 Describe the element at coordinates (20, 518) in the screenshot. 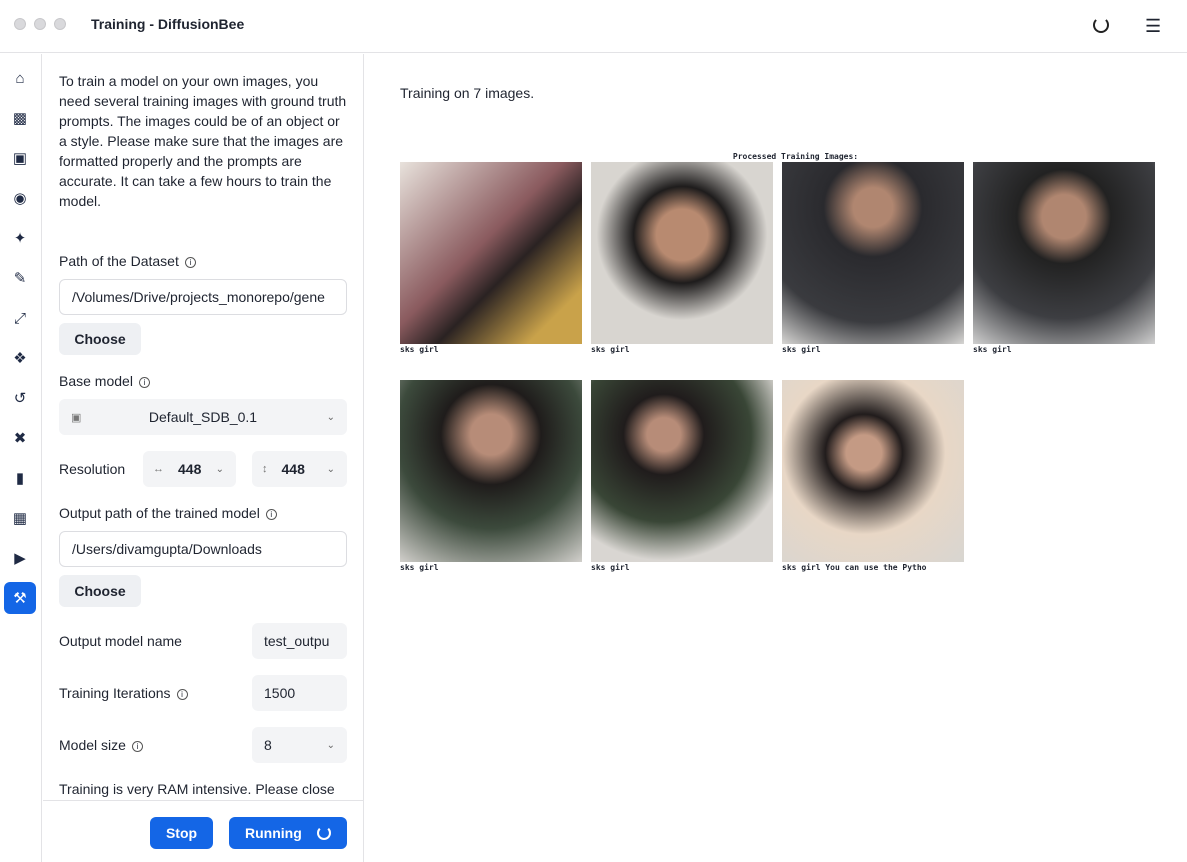

I see `photo-stack-icon: ▦` at that location.